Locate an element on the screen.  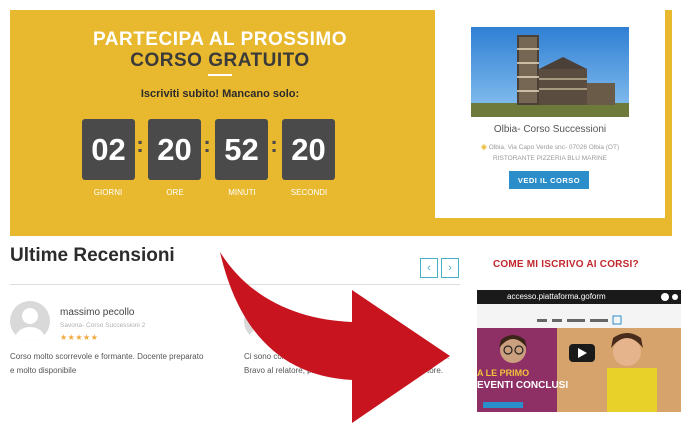
countdown-days-label: GIORNI is located at coordinates (108, 192).